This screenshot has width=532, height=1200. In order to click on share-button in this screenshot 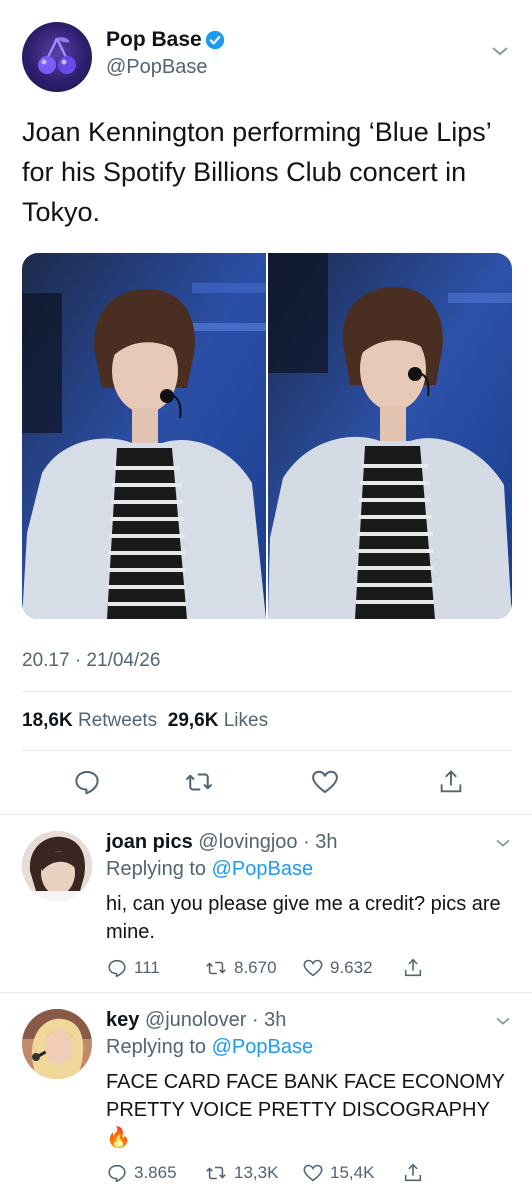, I will do `click(451, 782)`.